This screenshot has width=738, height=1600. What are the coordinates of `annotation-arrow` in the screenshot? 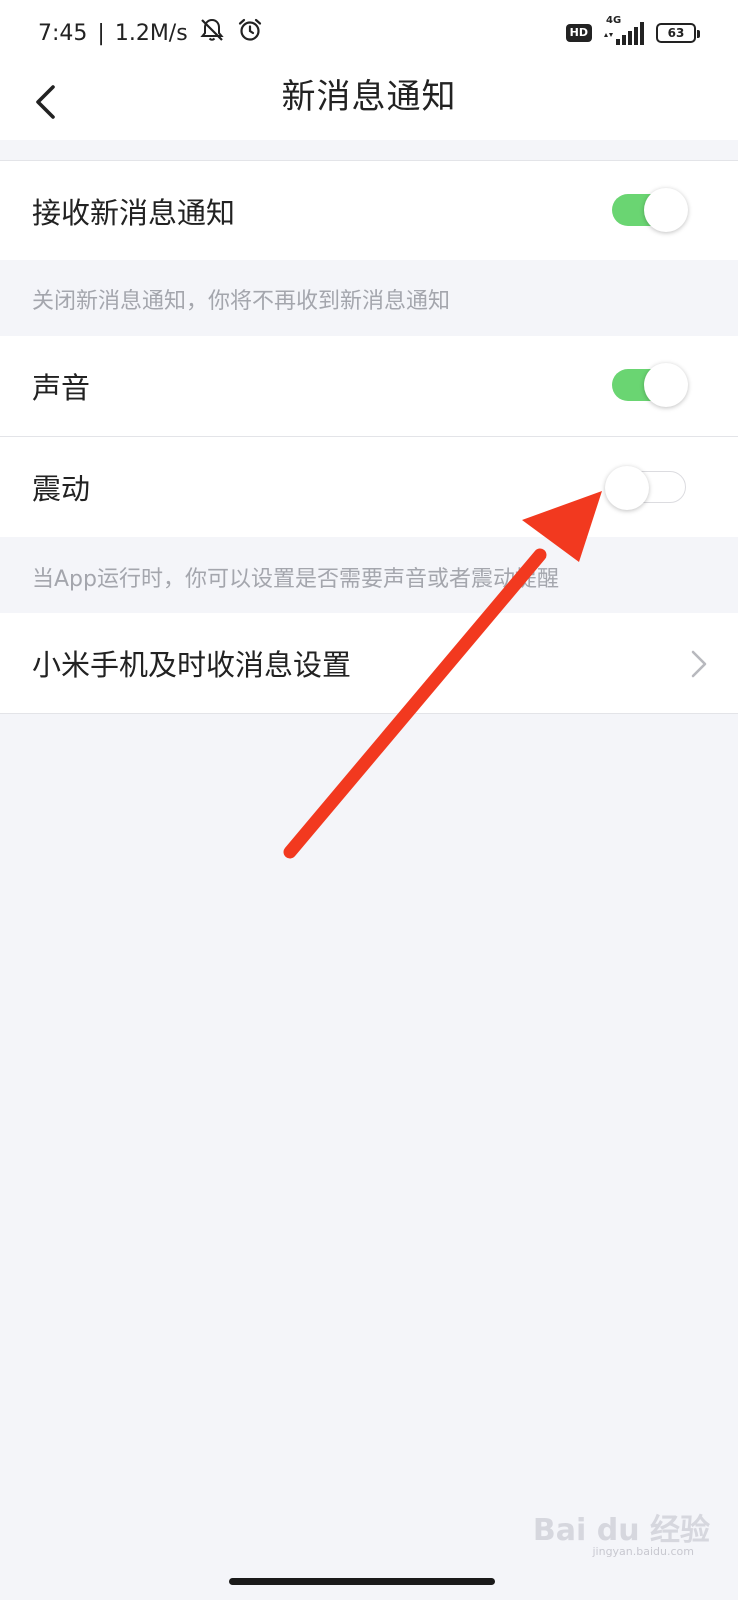 It's located at (442, 675).